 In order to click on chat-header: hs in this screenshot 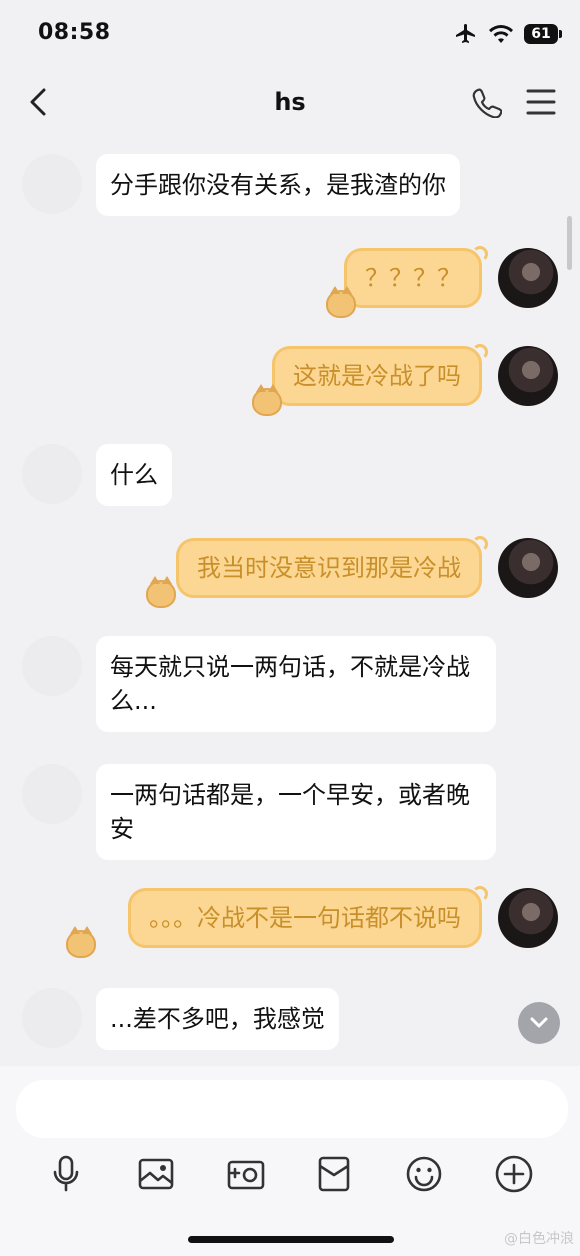, I will do `click(290, 102)`.